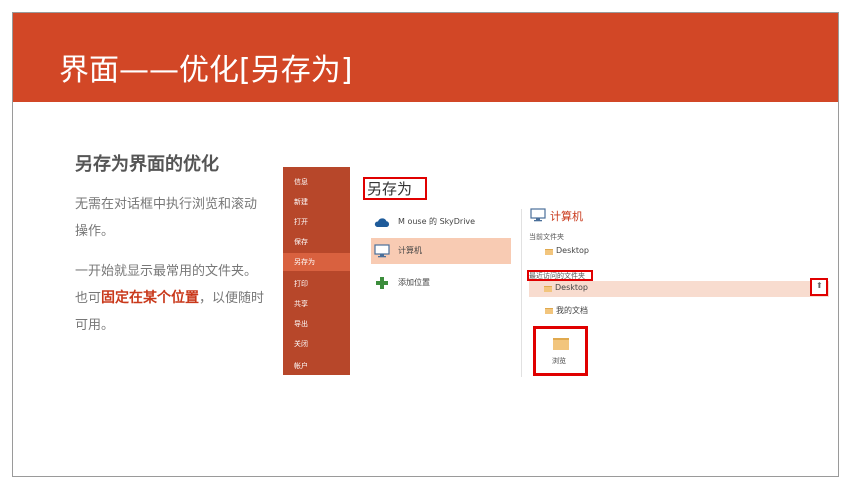 Image resolution: width=850 pixels, height=488 pixels. I want to click on place-computer-label: 计算机, so click(410, 250).